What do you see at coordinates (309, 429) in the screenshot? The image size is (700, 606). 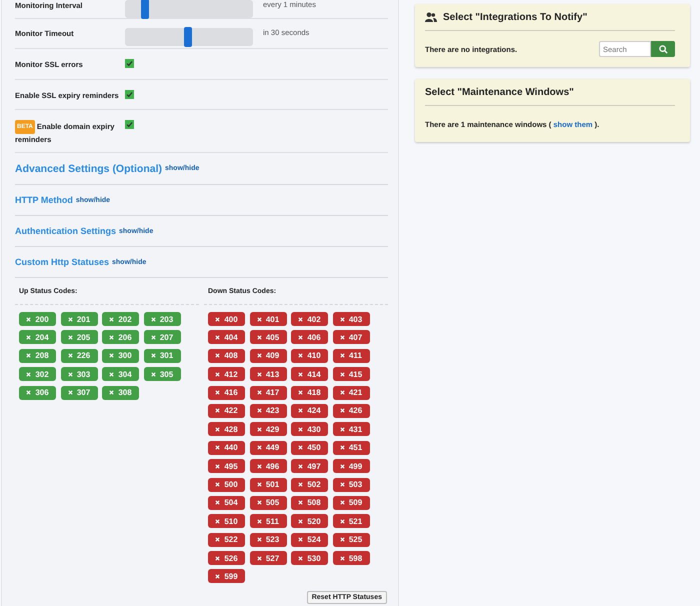 I see `status-code-tag: 430` at bounding box center [309, 429].